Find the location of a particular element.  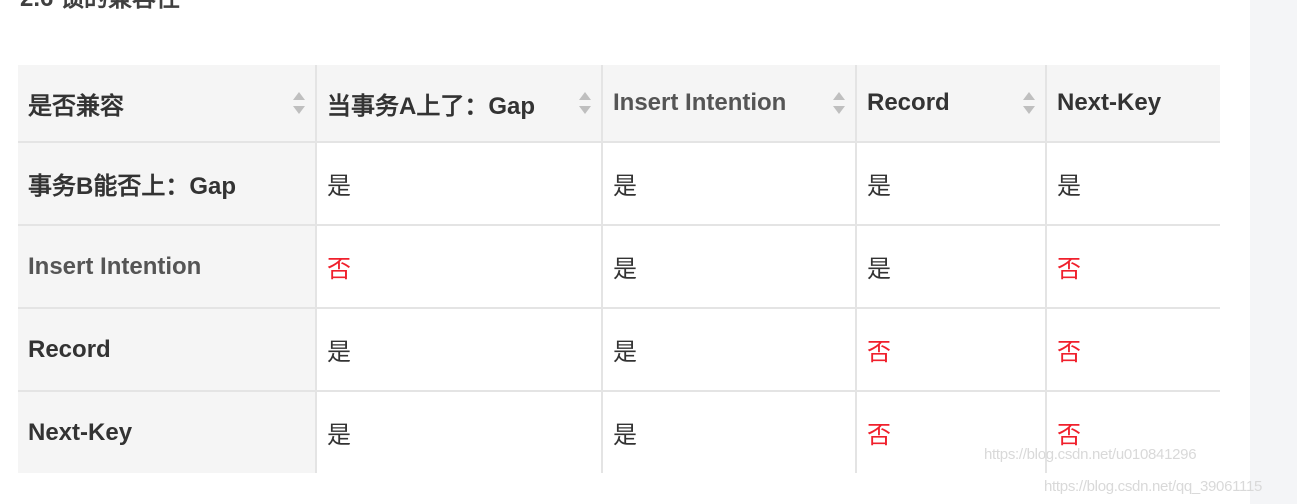

column-header-gap: 当事务A上了：Gap is located at coordinates (459, 104).